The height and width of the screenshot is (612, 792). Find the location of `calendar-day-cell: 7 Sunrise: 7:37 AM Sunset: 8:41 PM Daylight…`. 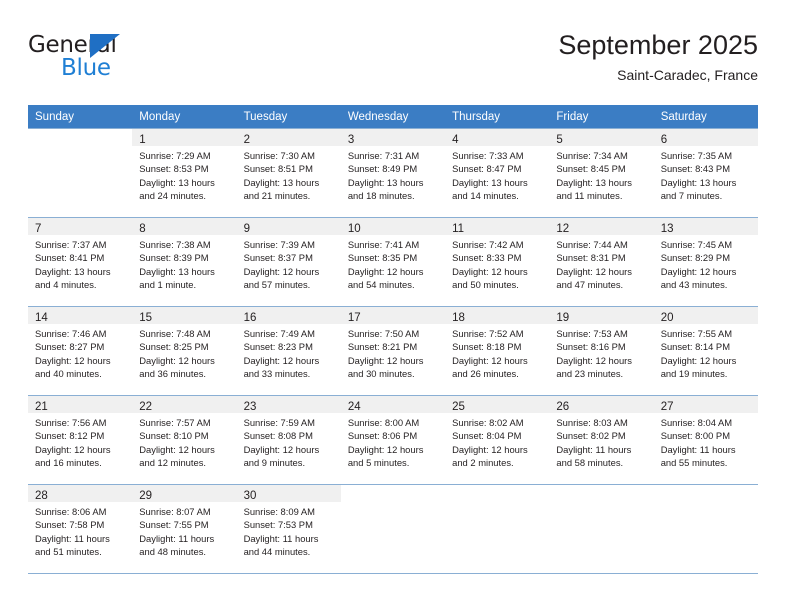

calendar-day-cell: 7 Sunrise: 7:37 AM Sunset: 8:41 PM Daylight… is located at coordinates (80, 262).